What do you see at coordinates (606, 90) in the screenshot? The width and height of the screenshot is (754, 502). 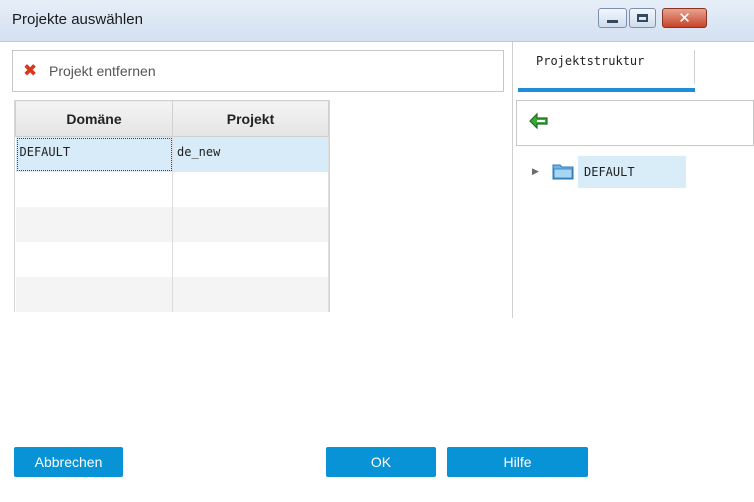 I see `tab-active-indicator` at bounding box center [606, 90].